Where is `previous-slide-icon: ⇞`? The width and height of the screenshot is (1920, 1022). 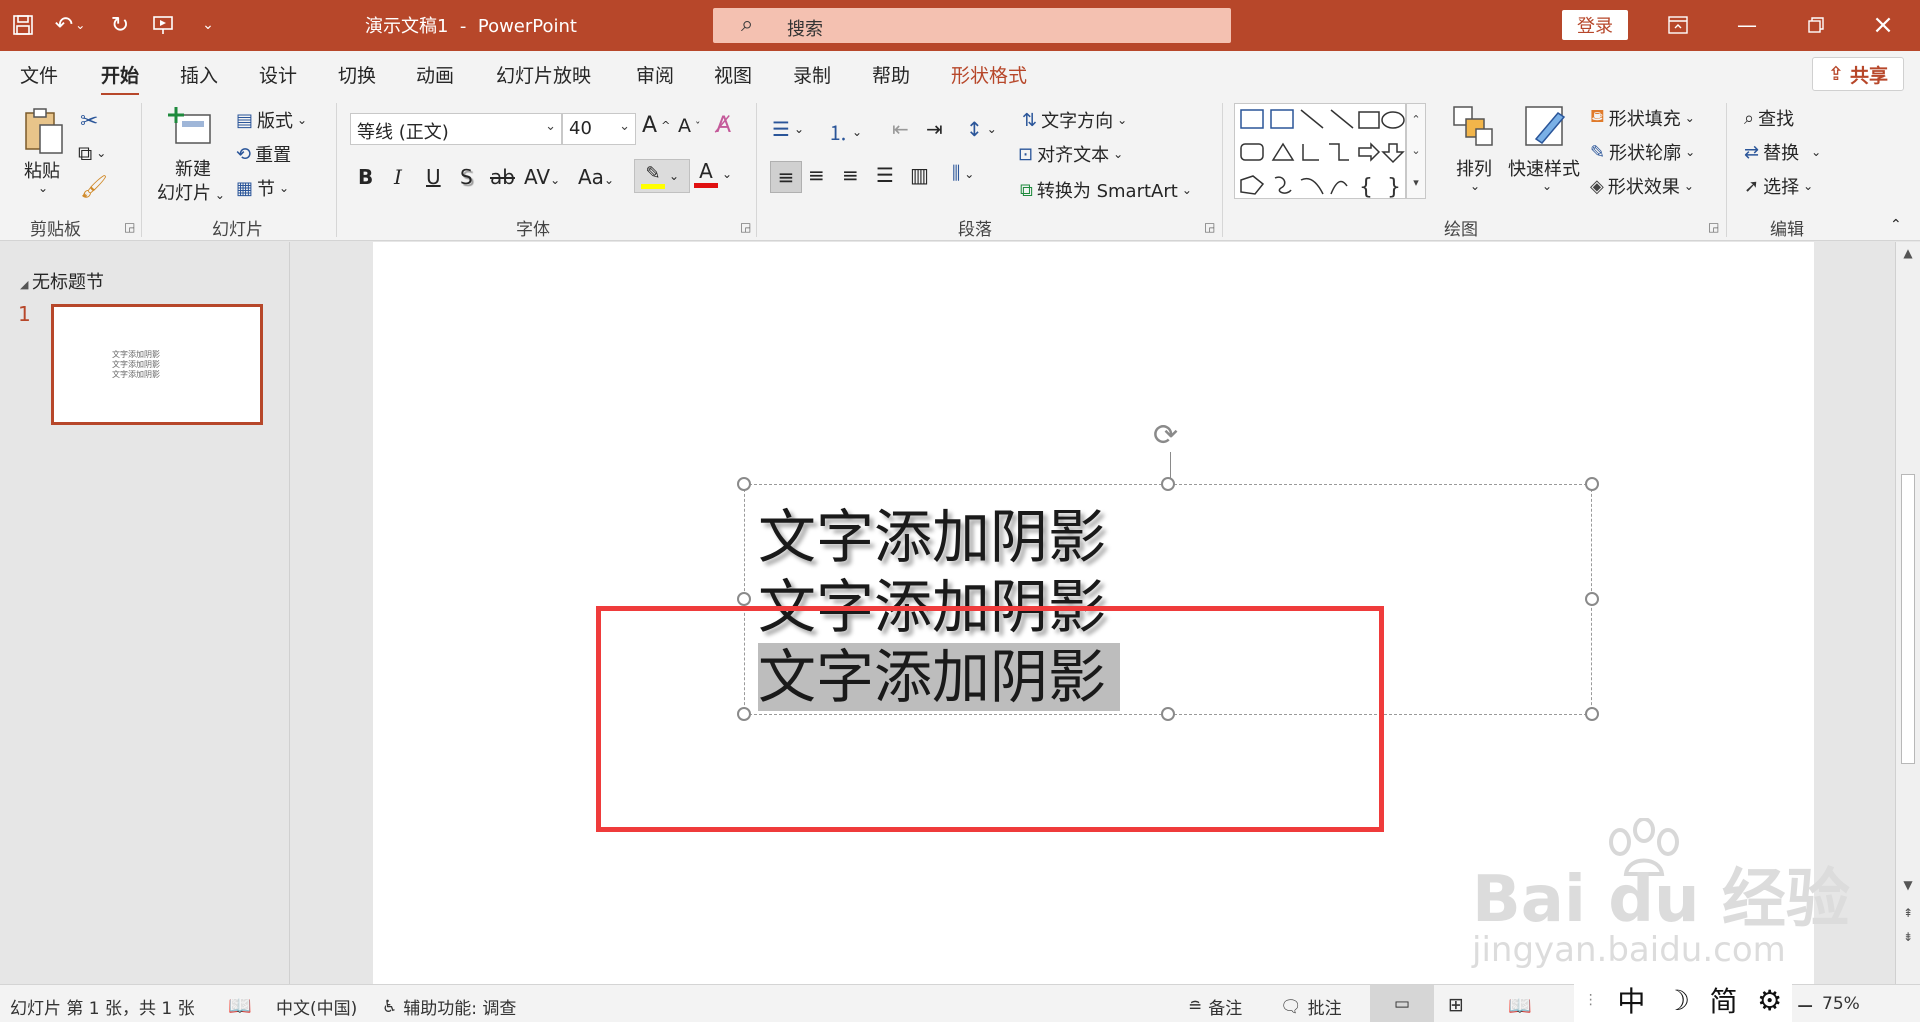
previous-slide-icon: ⇞ is located at coordinates (1908, 916).